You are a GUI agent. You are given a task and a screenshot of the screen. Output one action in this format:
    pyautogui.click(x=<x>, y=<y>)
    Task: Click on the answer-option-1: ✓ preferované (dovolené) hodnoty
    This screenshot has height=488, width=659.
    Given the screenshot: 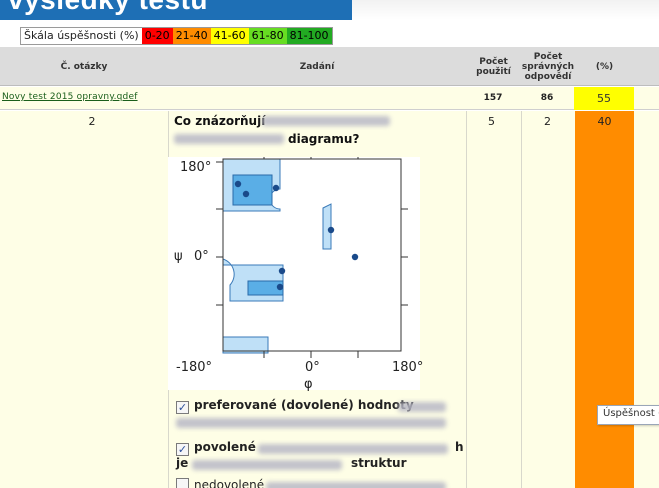 What is the action you would take?
    pyautogui.click(x=295, y=406)
    